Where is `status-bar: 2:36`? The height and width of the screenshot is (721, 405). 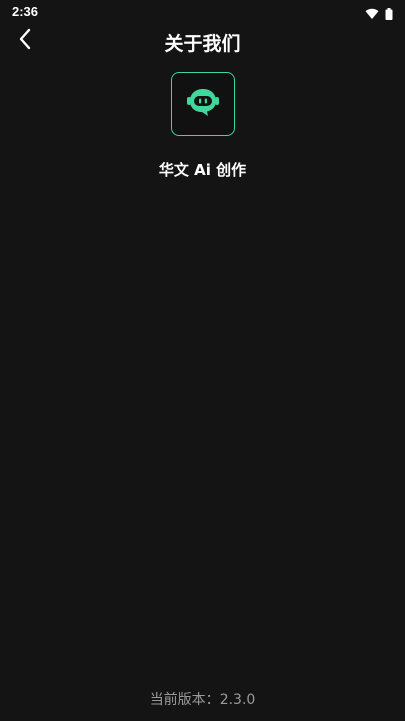
status-bar: 2:36 is located at coordinates (202, 12).